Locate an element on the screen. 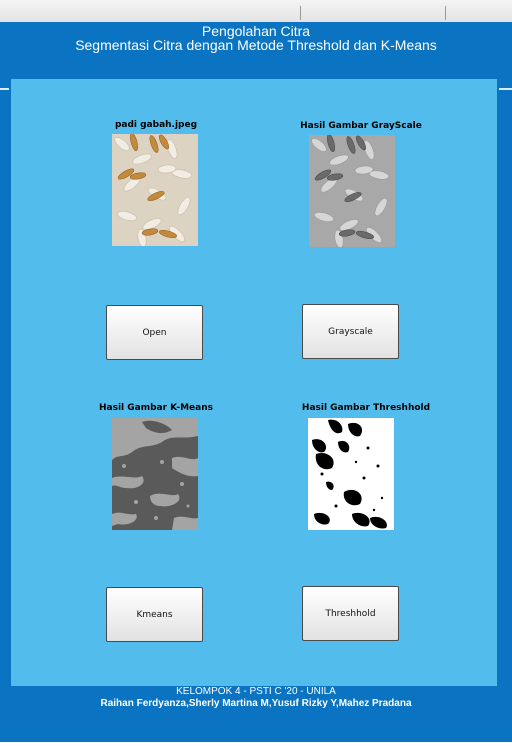 Image resolution: width=512 pixels, height=746 pixels. window-top-strip is located at coordinates (256, 11).